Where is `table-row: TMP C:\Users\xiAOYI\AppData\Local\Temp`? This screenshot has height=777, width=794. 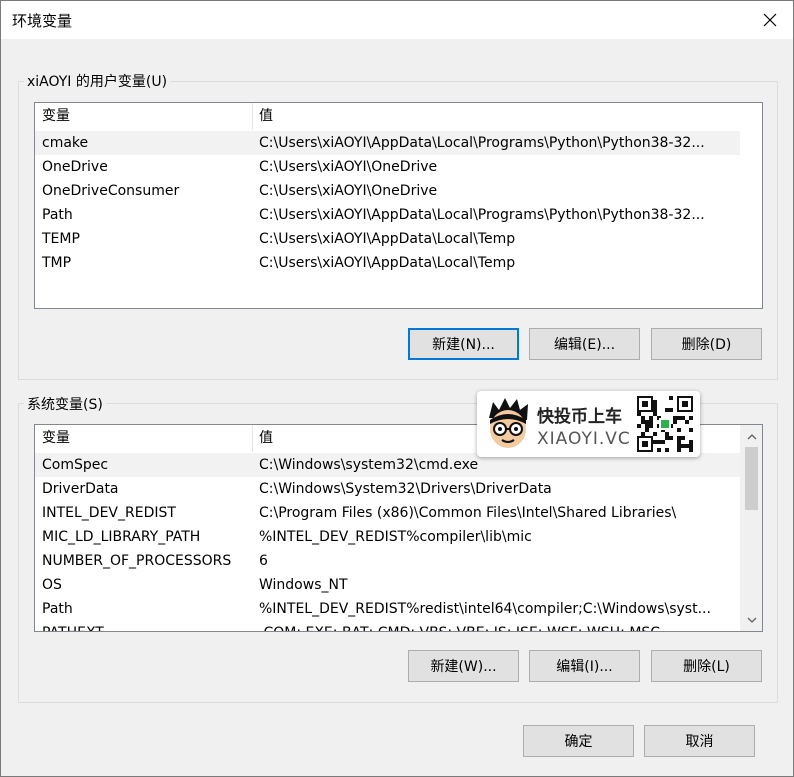
table-row: TMP C:\Users\xiAOYI\AppData\Local\Temp is located at coordinates (387, 263).